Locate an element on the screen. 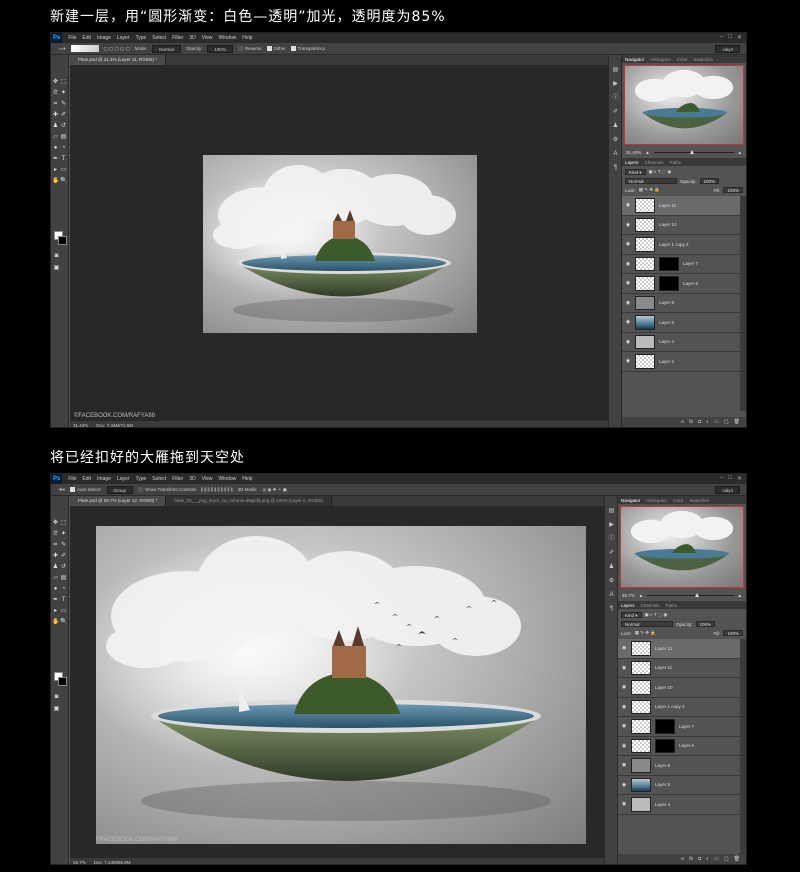 Image resolution: width=800 pixels, height=872 pixels. group-dropdown: Group is located at coordinates (120, 489).